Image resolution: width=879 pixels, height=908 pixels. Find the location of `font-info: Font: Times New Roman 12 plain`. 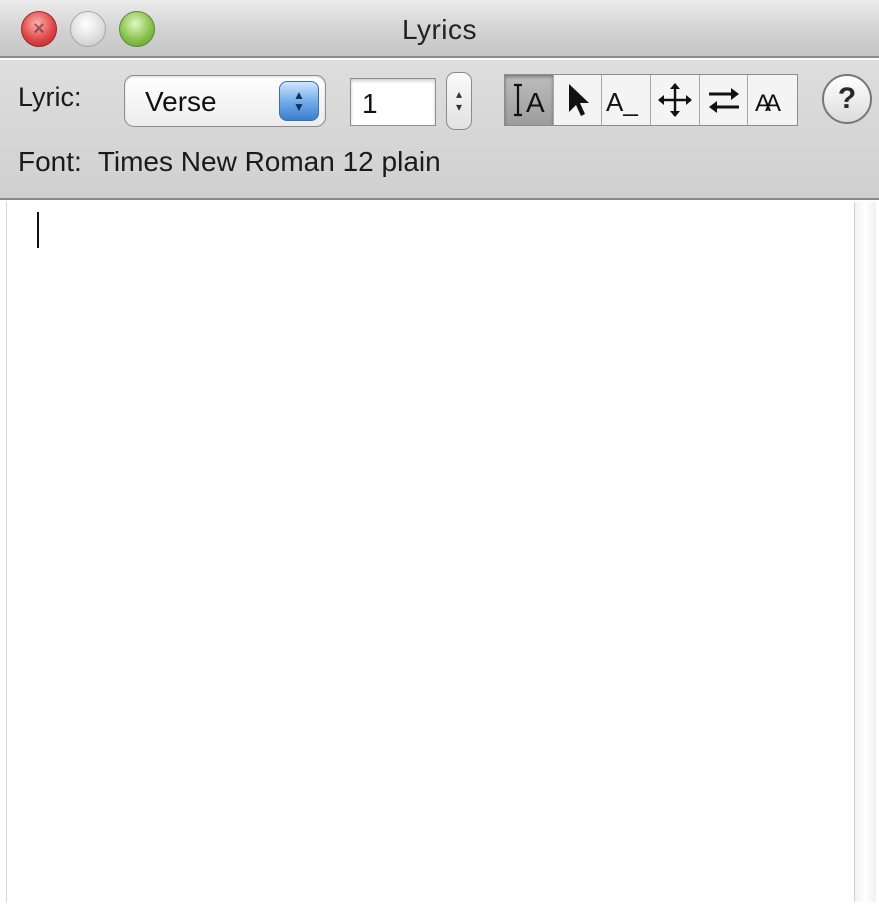

font-info: Font: Times New Roman 12 plain is located at coordinates (229, 162).